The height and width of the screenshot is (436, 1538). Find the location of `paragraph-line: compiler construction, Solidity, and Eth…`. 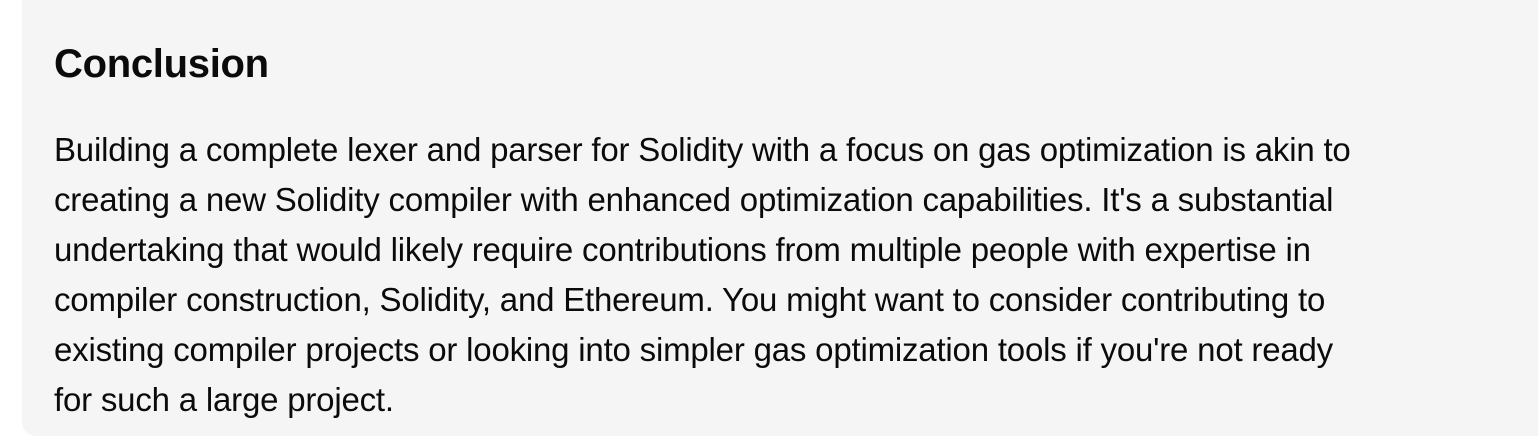

paragraph-line: compiler construction, Solidity, and Eth… is located at coordinates (690, 299).